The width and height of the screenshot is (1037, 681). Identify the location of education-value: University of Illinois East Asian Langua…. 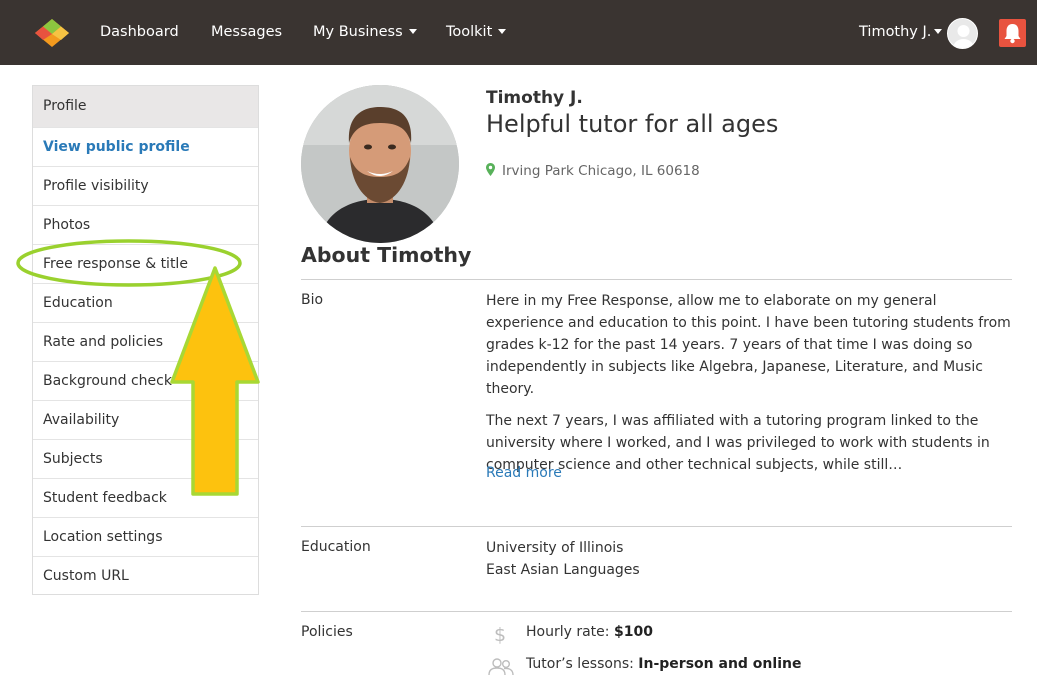
(563, 559).